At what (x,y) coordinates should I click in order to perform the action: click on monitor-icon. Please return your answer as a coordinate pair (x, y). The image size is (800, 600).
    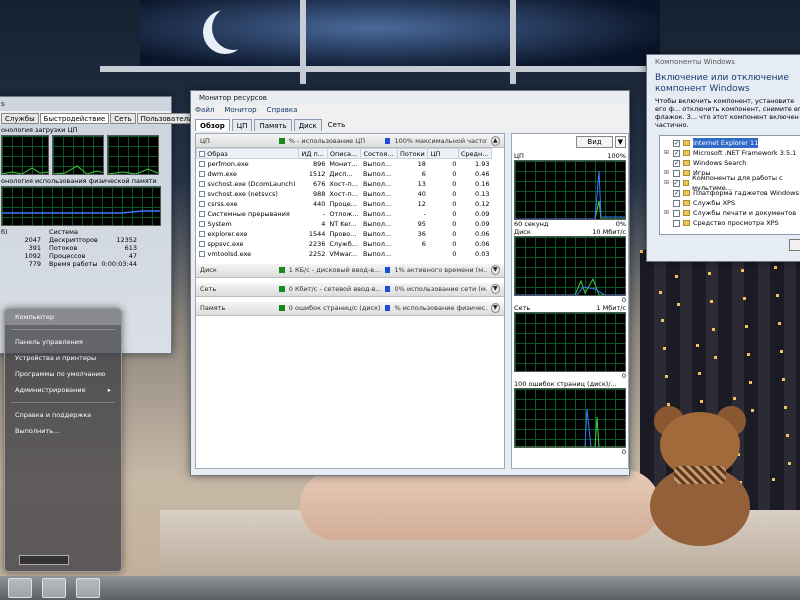
    Looking at the image, I should click on (54, 588).